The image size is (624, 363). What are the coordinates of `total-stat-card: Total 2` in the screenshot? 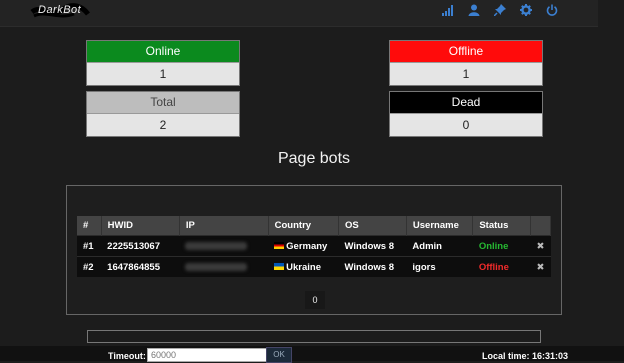 It's located at (163, 114).